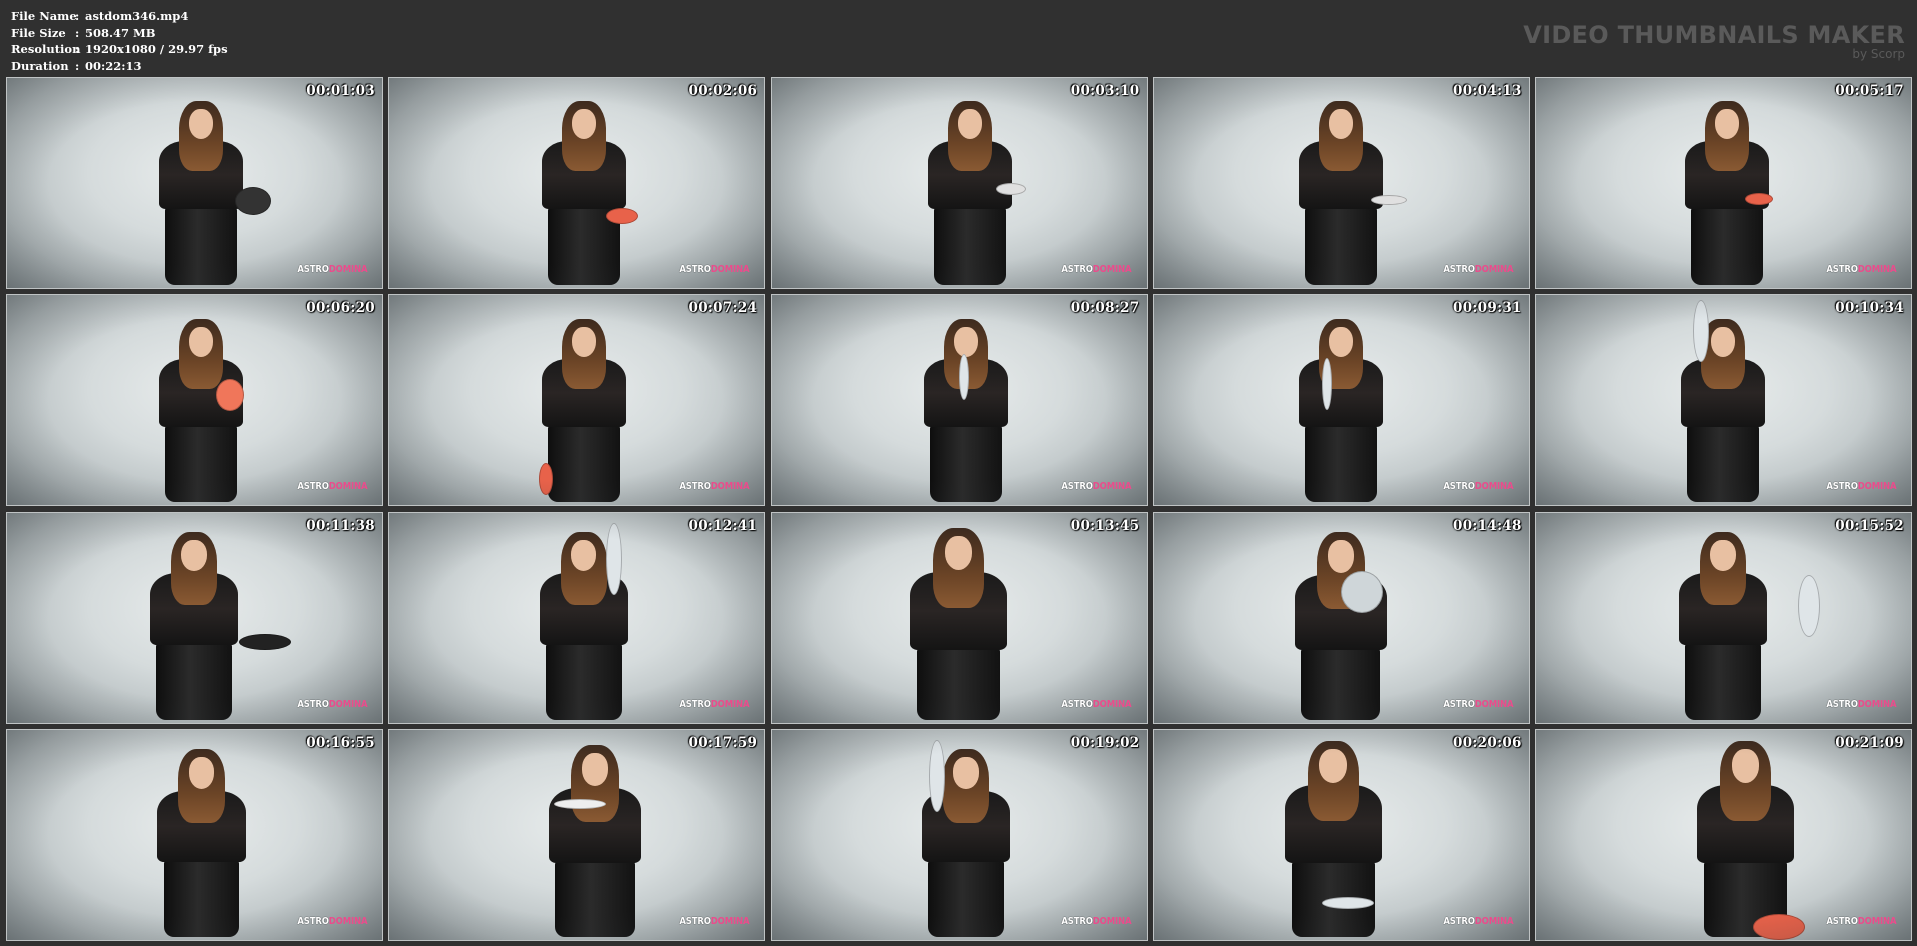 This screenshot has height=946, width=1917. I want to click on thumbnail-timestamp: 00:21:09, so click(1869, 742).